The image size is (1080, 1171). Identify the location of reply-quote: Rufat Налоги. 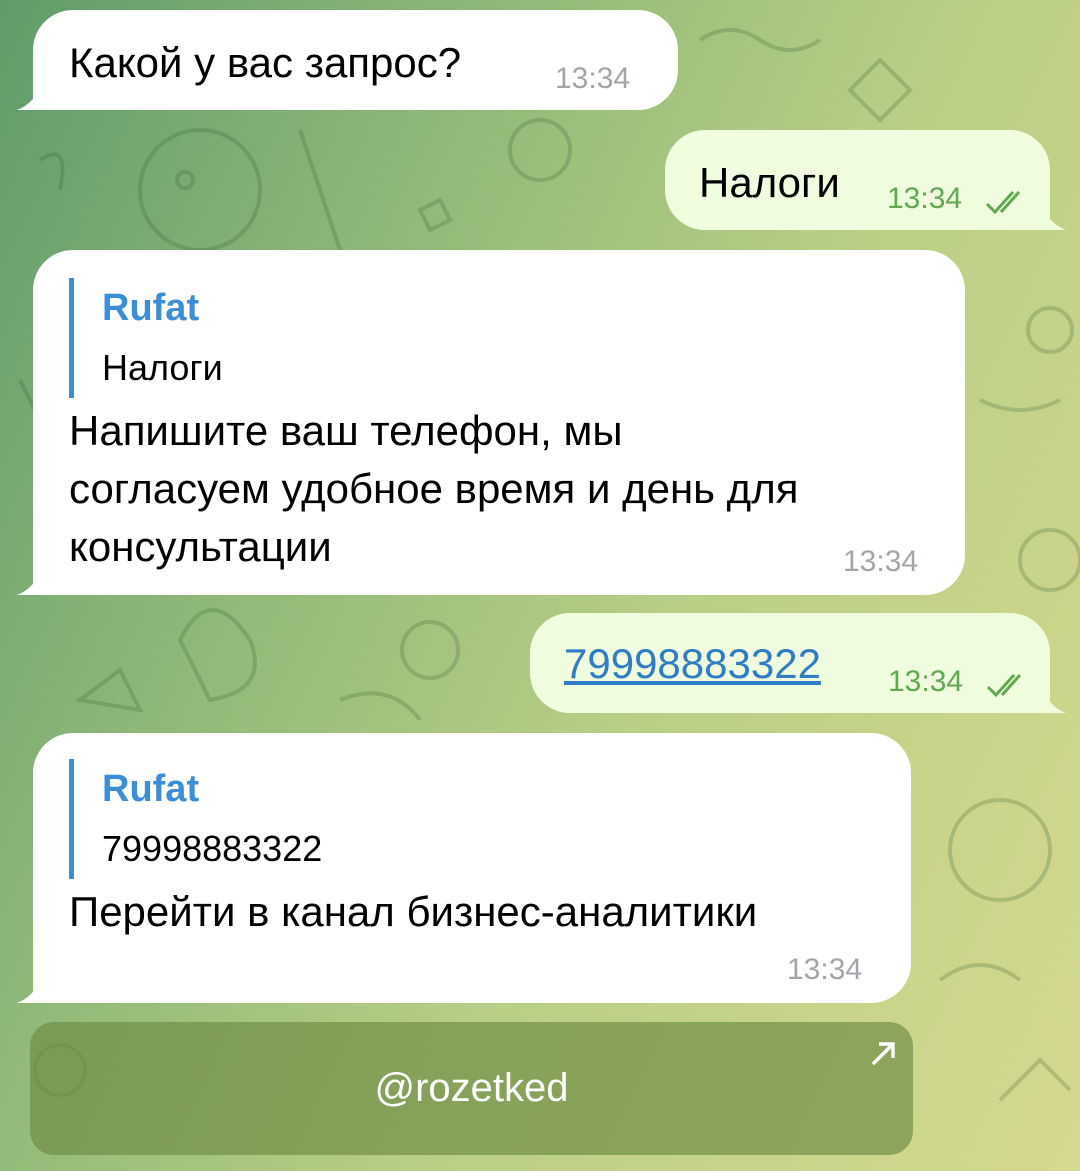
(146, 338).